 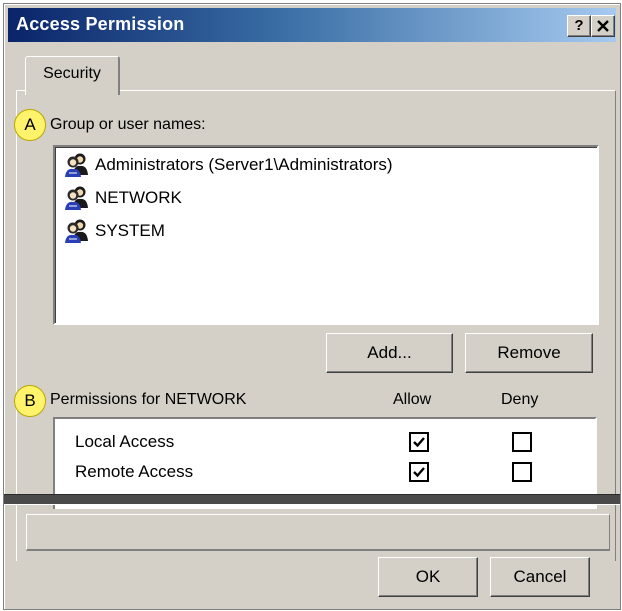 What do you see at coordinates (522, 442) in the screenshot?
I see `deny-local-access-checkbox` at bounding box center [522, 442].